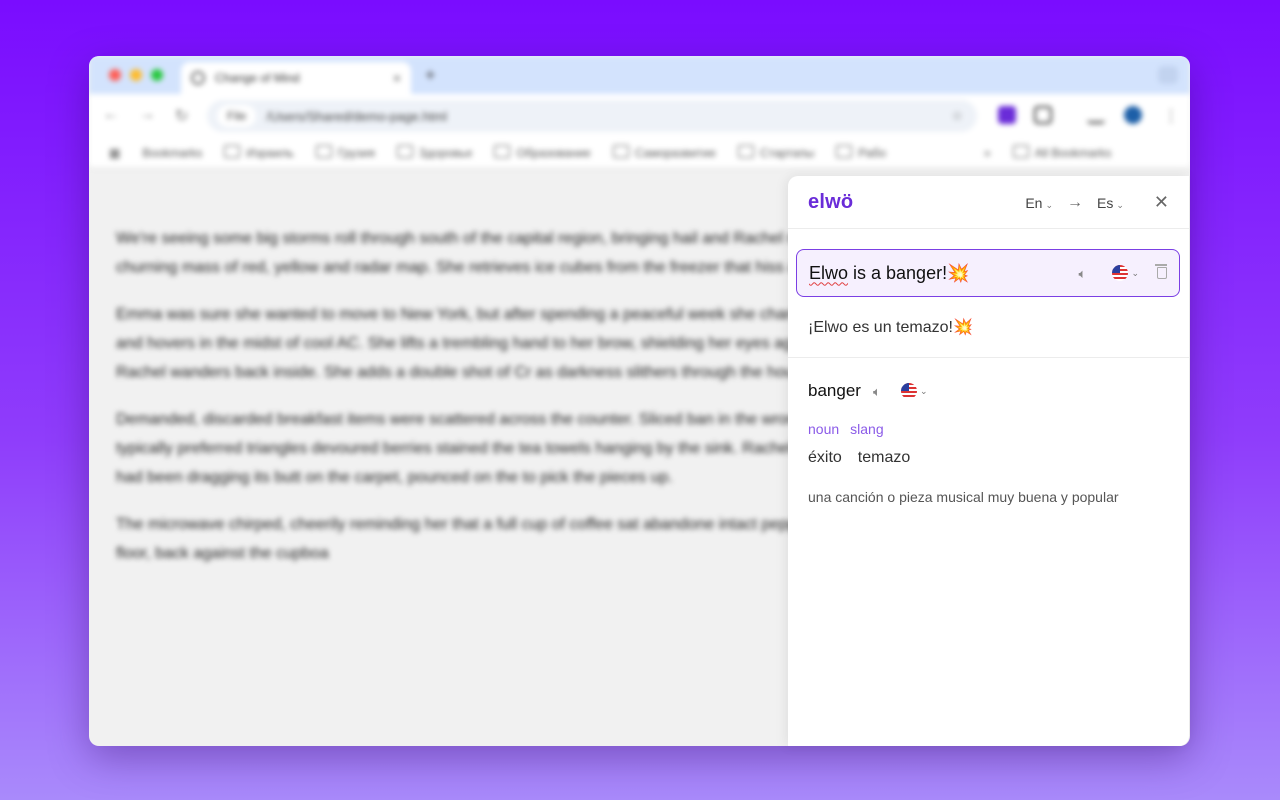 This screenshot has width=1280, height=800. Describe the element at coordinates (957, 116) in the screenshot. I see `star-icon: ☆` at that location.